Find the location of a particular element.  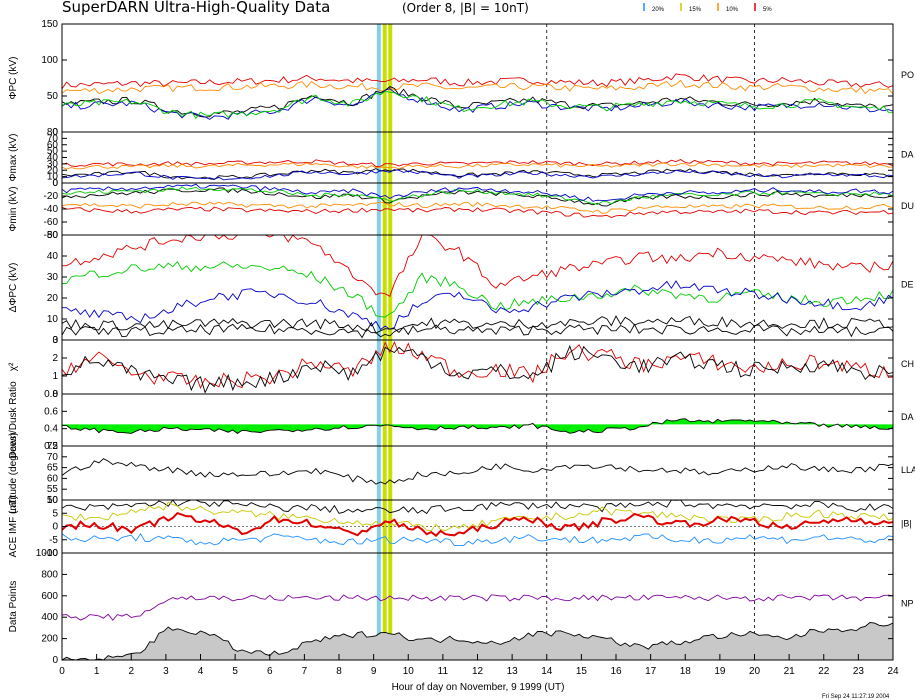

ytick-label-3: 0.8 is located at coordinates (51, 394).